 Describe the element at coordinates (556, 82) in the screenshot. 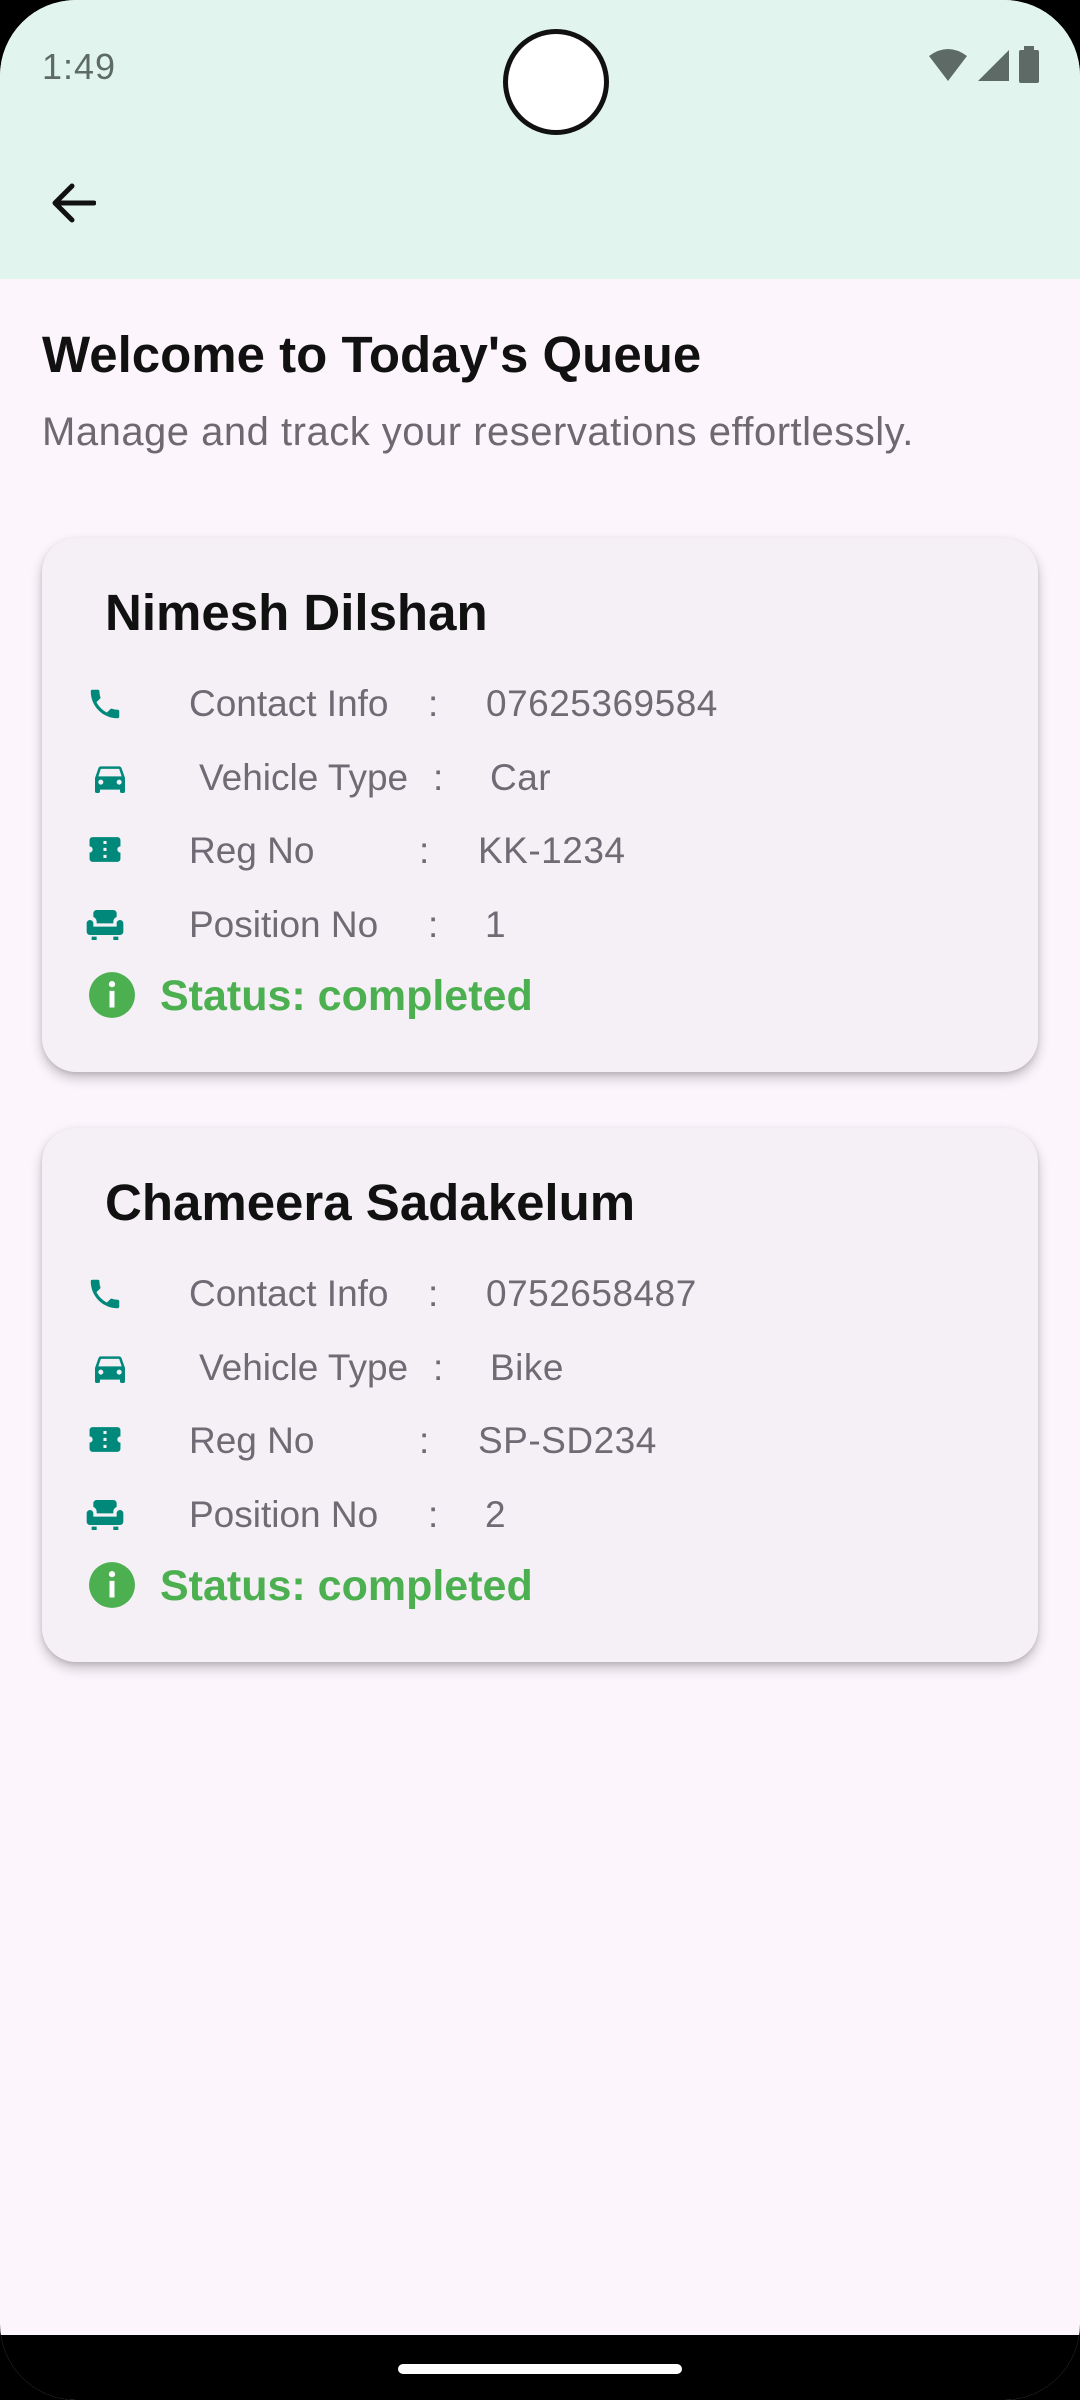

I see `camera-cutout` at that location.